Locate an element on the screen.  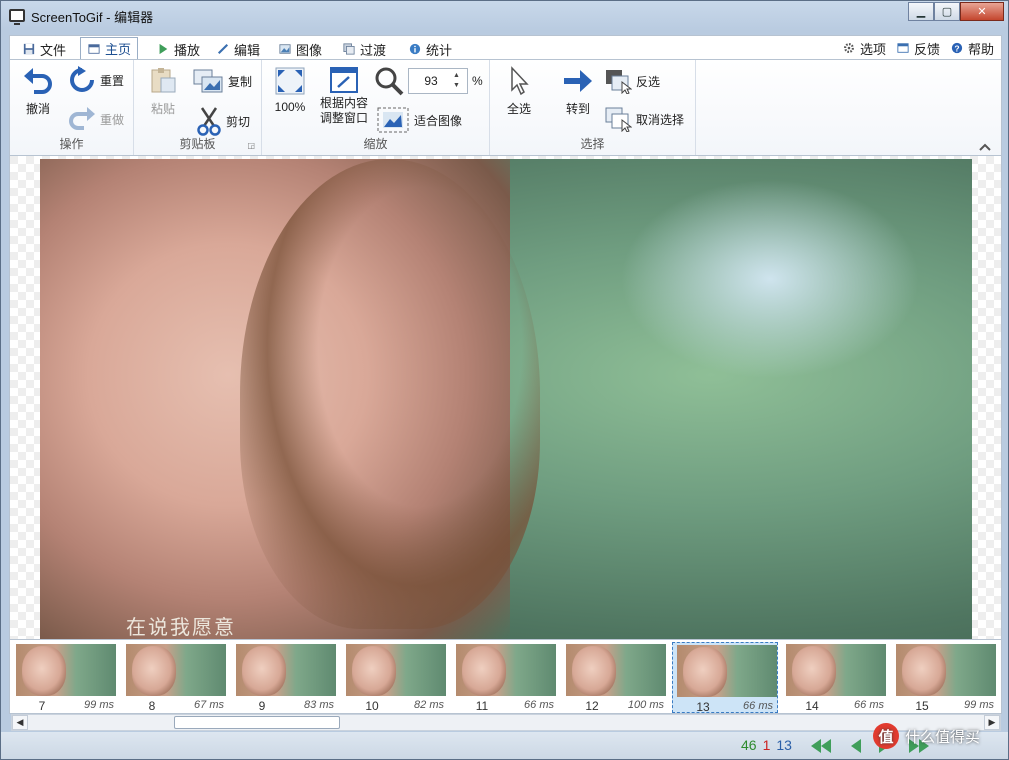
frame-item: 15 99 ms is located at coordinates (945, 677).